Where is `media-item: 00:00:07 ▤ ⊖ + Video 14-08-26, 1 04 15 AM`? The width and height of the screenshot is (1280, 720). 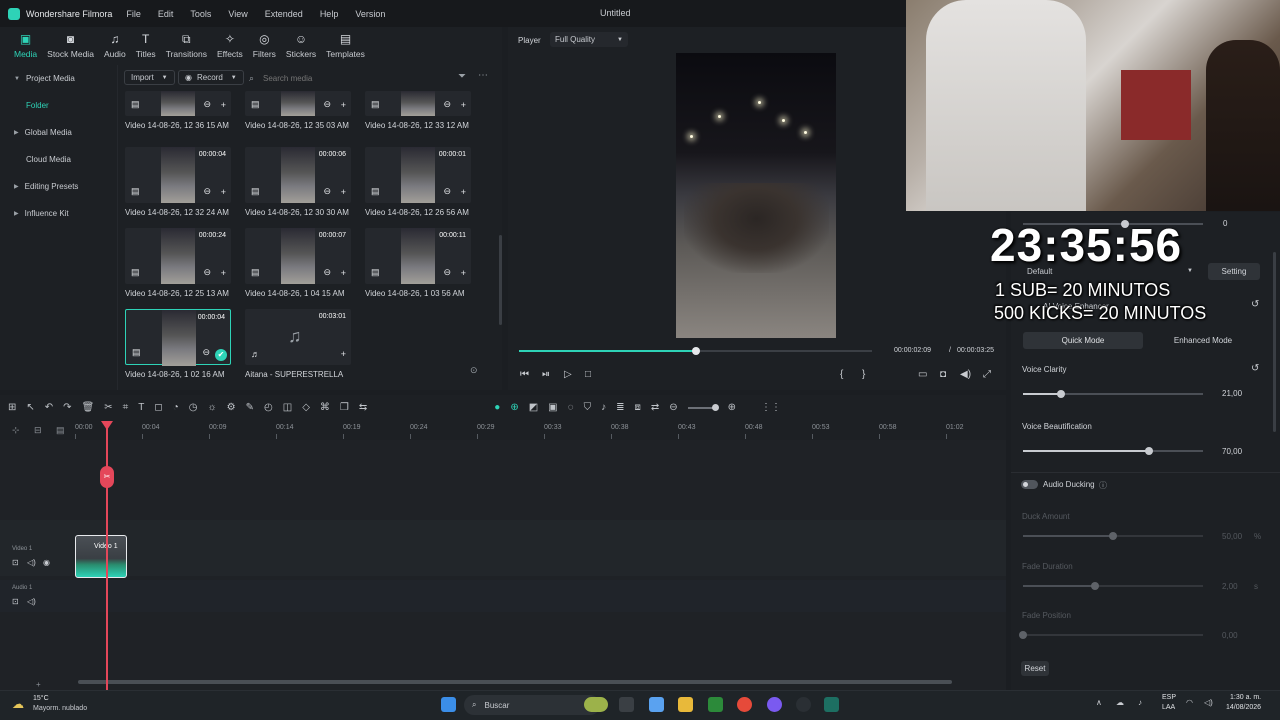
media-item: 00:00:07 ▤ ⊖ + Video 14-08-26, 1 04 15 AM is located at coordinates (298, 263).